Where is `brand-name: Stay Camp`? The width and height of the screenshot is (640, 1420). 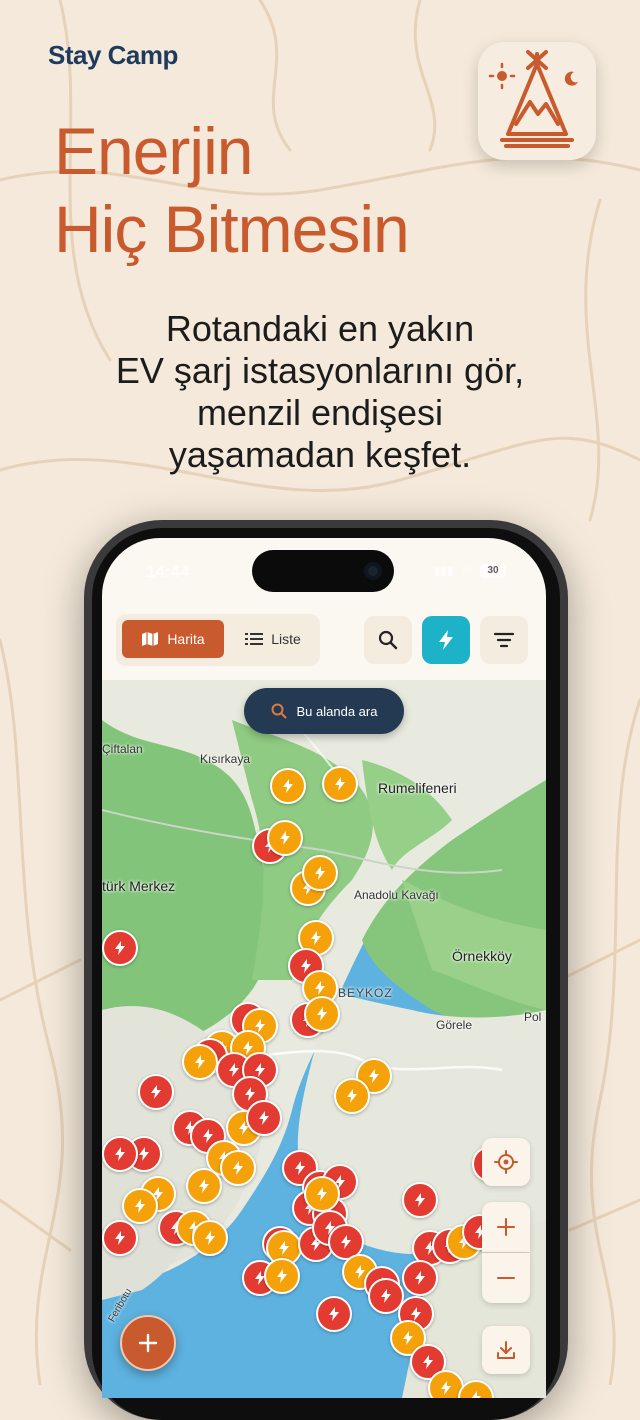
brand-name: Stay Camp is located at coordinates (113, 55).